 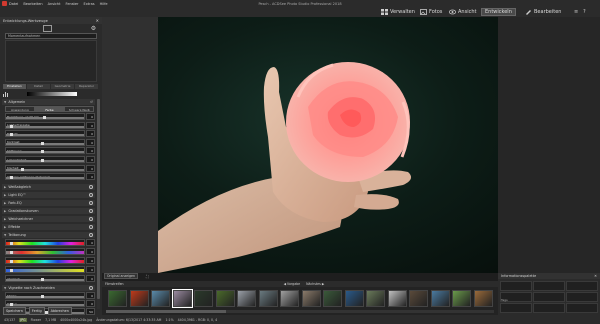 I want to click on teiltonung-slider: Schatten - Sättigung, so click(x=45, y=269).